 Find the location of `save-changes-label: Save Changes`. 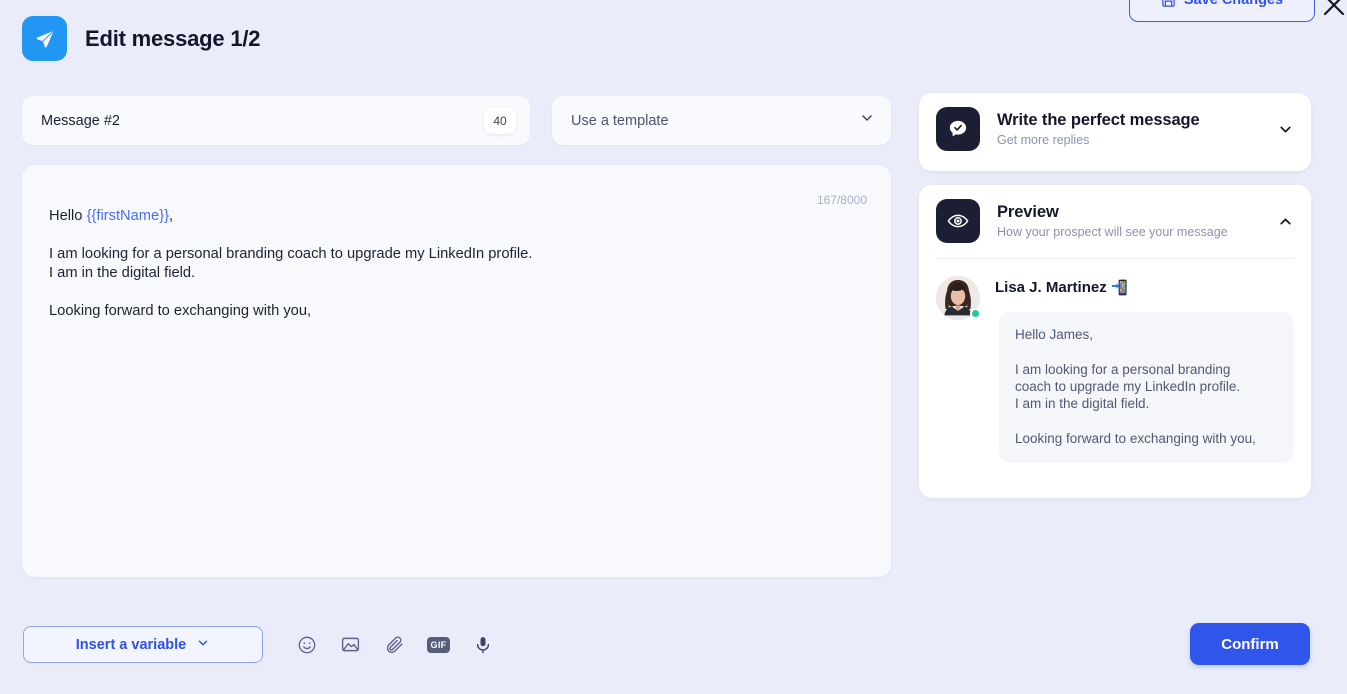

save-changes-label: Save Changes is located at coordinates (1233, 4).